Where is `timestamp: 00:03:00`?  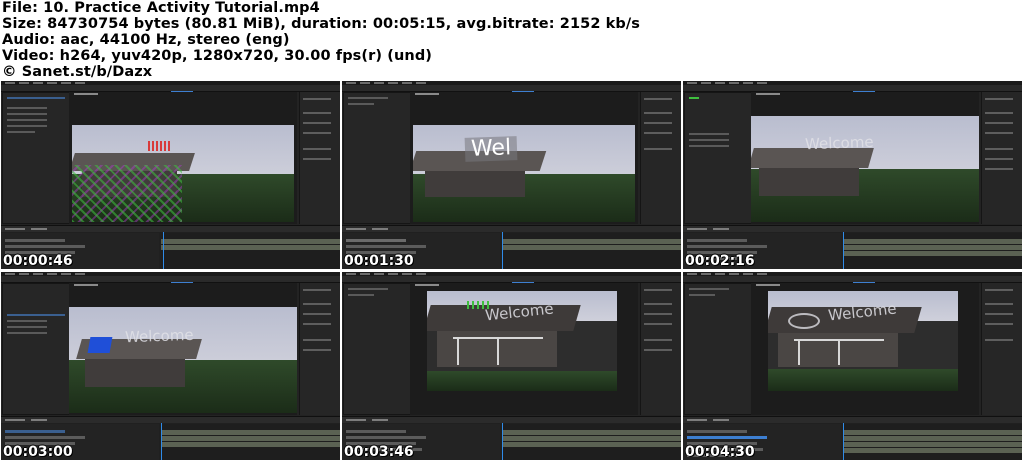
timestamp: 00:03:00 is located at coordinates (38, 452).